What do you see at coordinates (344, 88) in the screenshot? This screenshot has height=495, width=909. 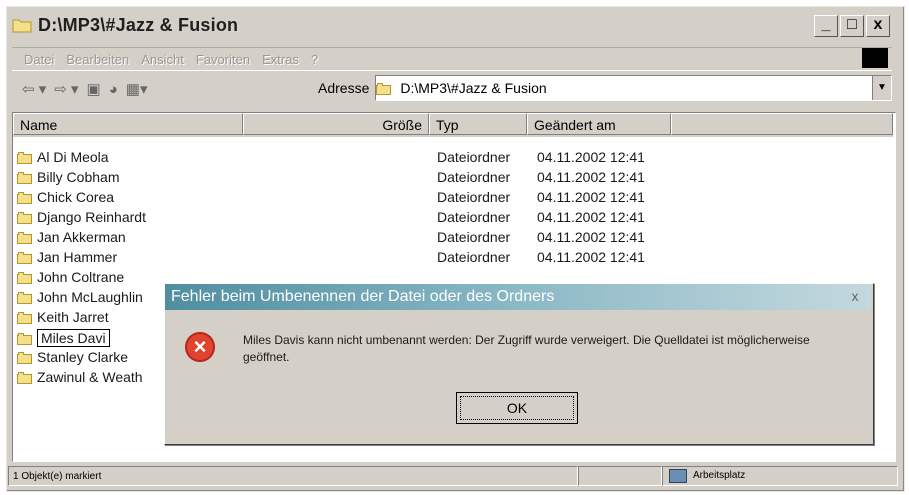 I see `address-label: Adresse` at bounding box center [344, 88].